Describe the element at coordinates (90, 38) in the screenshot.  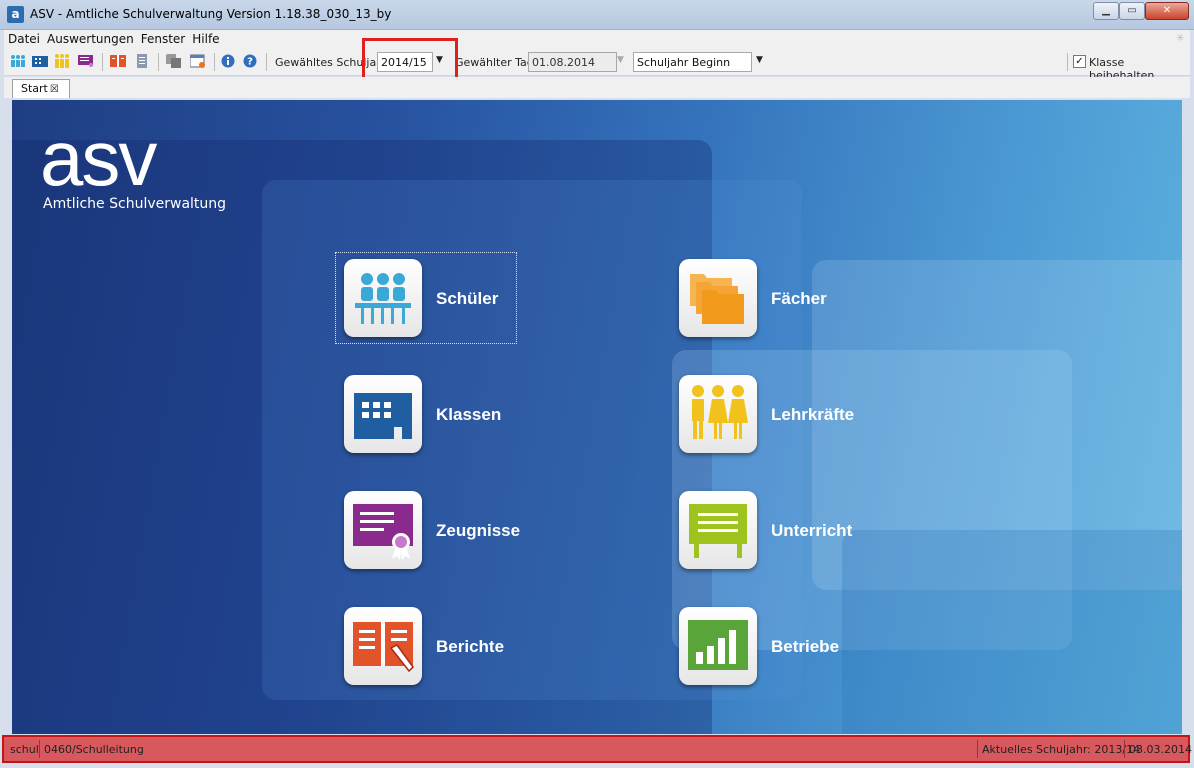
I see `menu-auswertungen: Auswertungen` at that location.